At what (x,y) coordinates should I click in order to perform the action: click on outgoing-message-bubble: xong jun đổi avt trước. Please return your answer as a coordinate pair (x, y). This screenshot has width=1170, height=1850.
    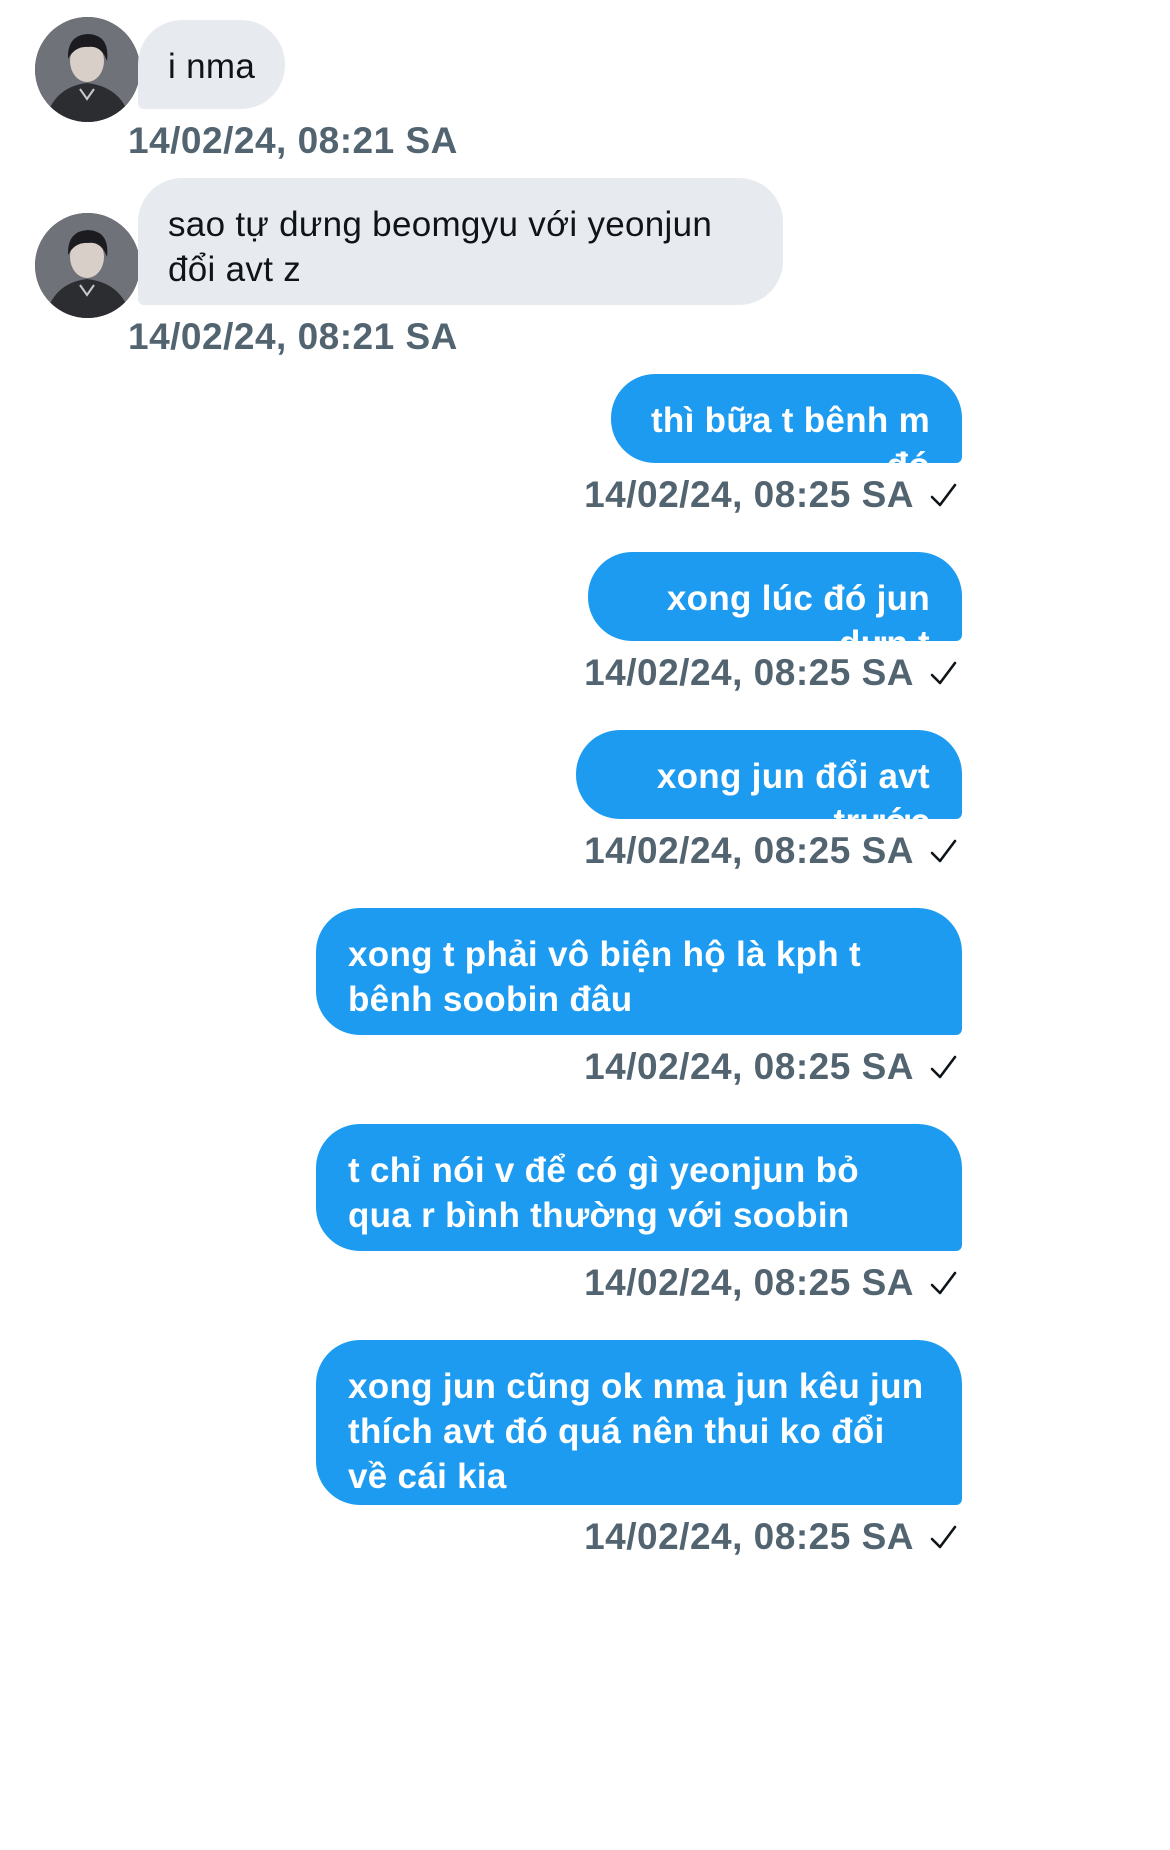
    Looking at the image, I should click on (769, 785).